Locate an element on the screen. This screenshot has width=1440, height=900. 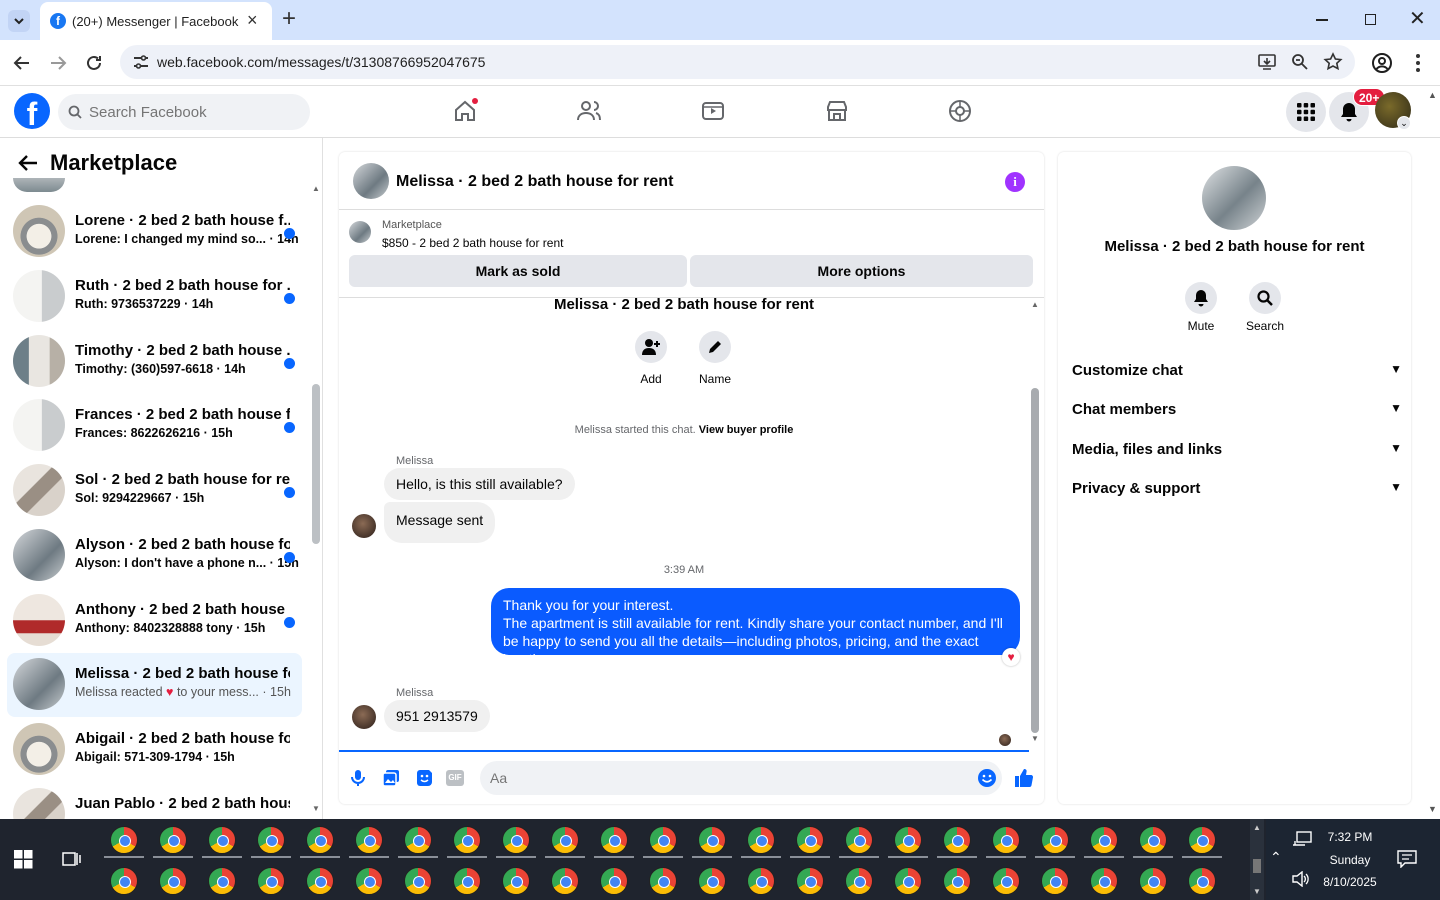
taskbar-scroll: ▲ ▼ is located at coordinates (1257, 859).